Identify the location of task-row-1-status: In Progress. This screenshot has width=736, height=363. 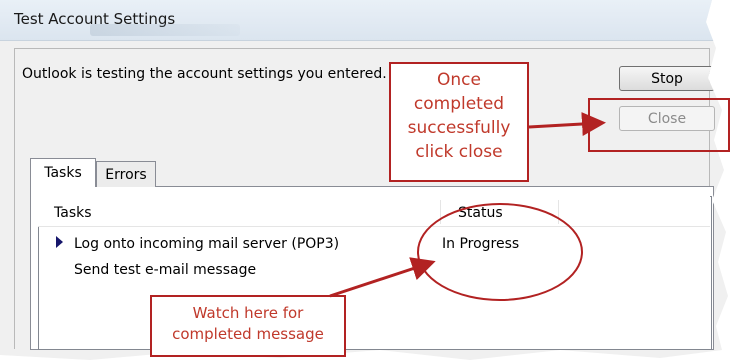
(481, 244).